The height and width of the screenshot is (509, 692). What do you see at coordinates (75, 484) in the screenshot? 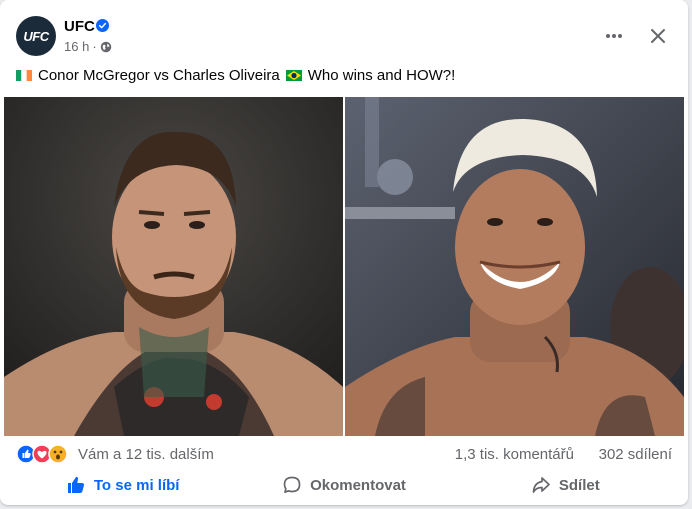
I see `like-icon` at bounding box center [75, 484].